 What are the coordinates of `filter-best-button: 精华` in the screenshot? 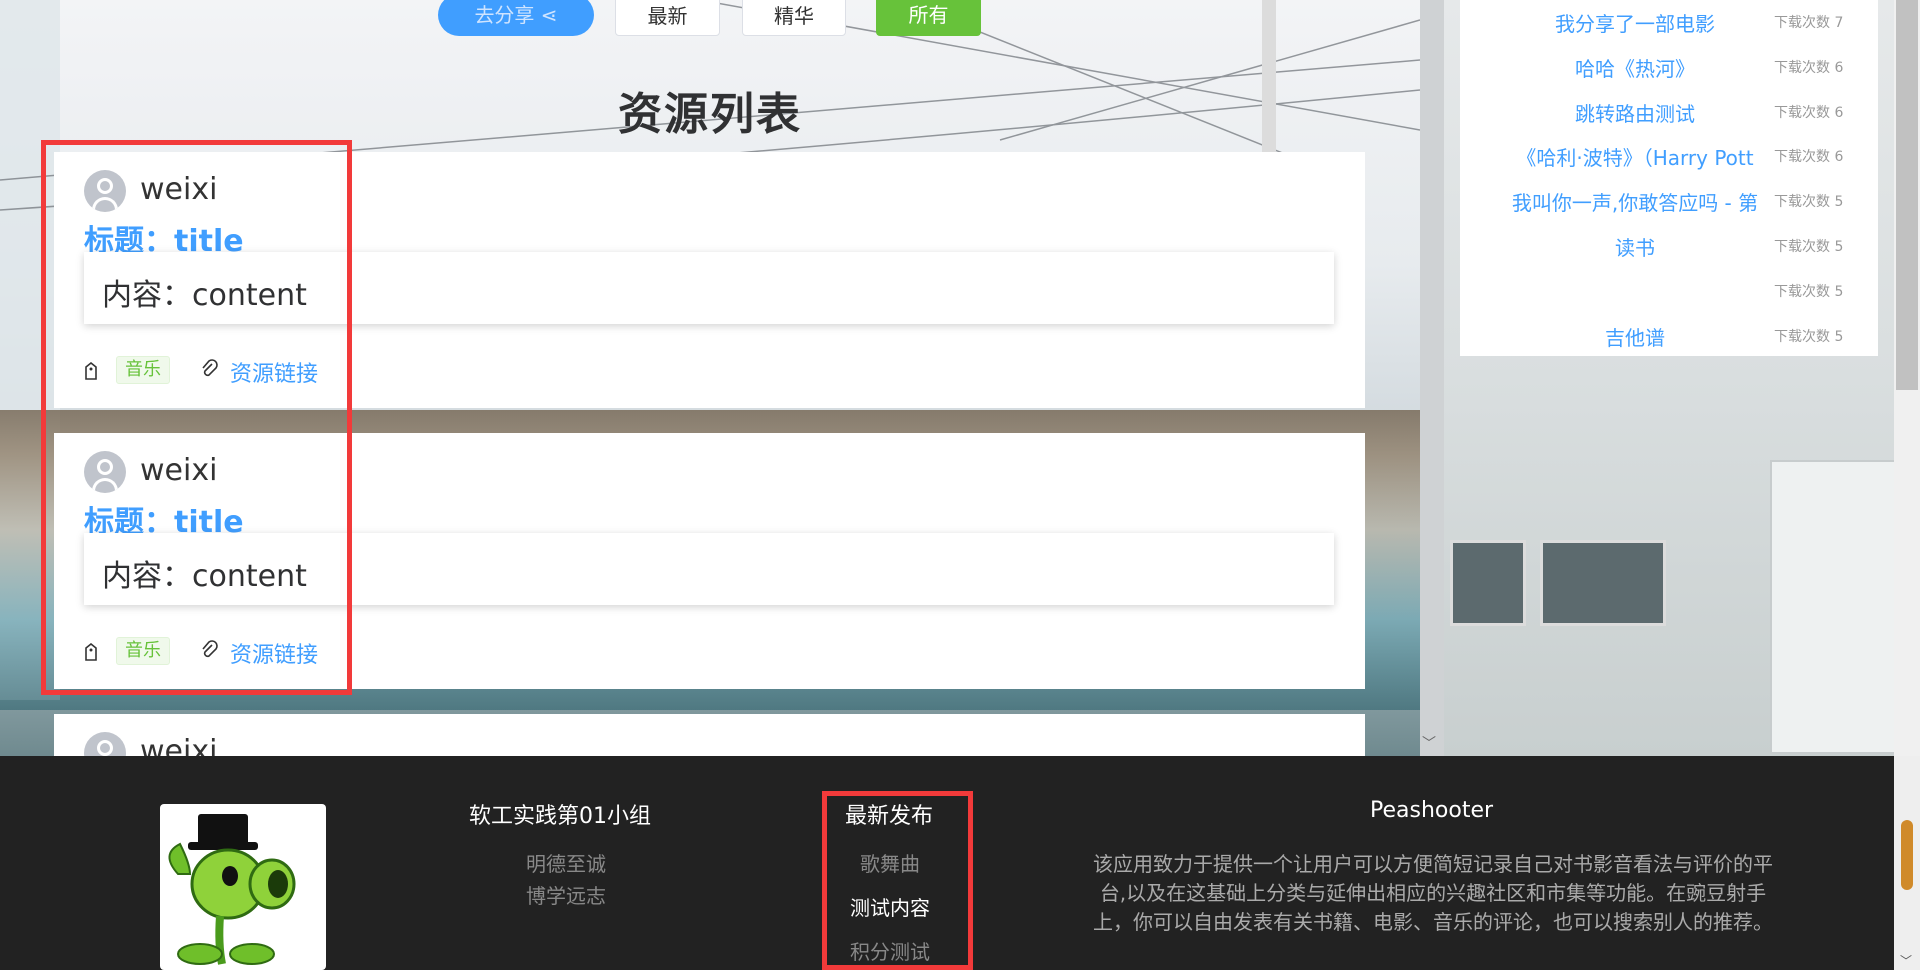 It's located at (794, 18).